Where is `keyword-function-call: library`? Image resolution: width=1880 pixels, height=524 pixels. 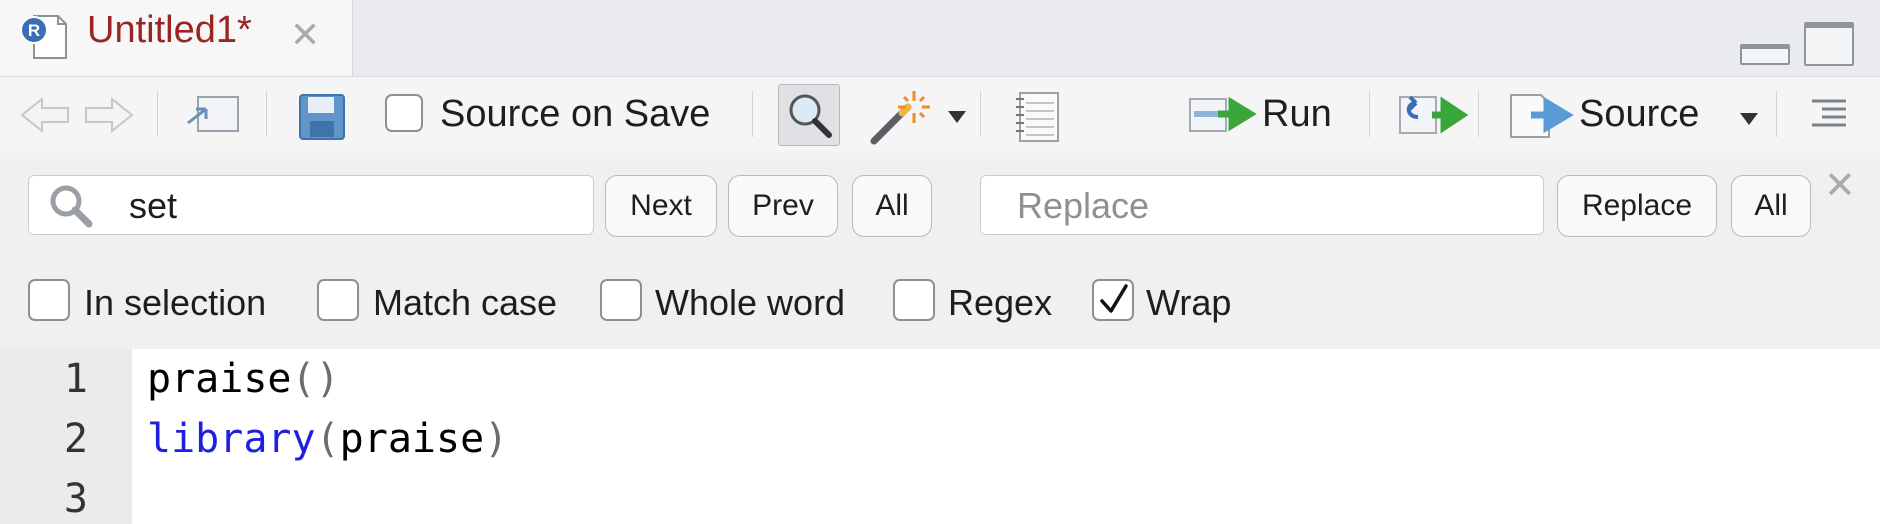 keyword-function-call: library is located at coordinates (231, 439).